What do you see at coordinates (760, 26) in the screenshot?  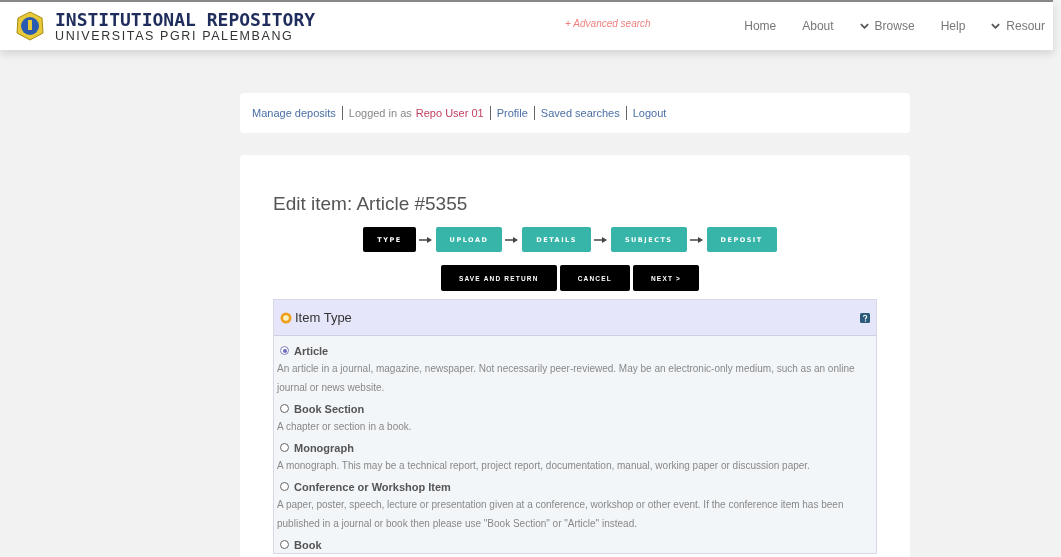 I see `nav-link: Home` at bounding box center [760, 26].